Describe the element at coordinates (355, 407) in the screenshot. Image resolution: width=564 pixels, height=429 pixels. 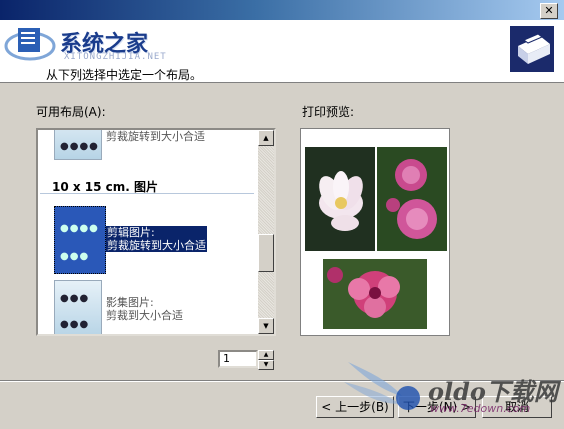
I see `back-button: < 上一步(B)` at that location.